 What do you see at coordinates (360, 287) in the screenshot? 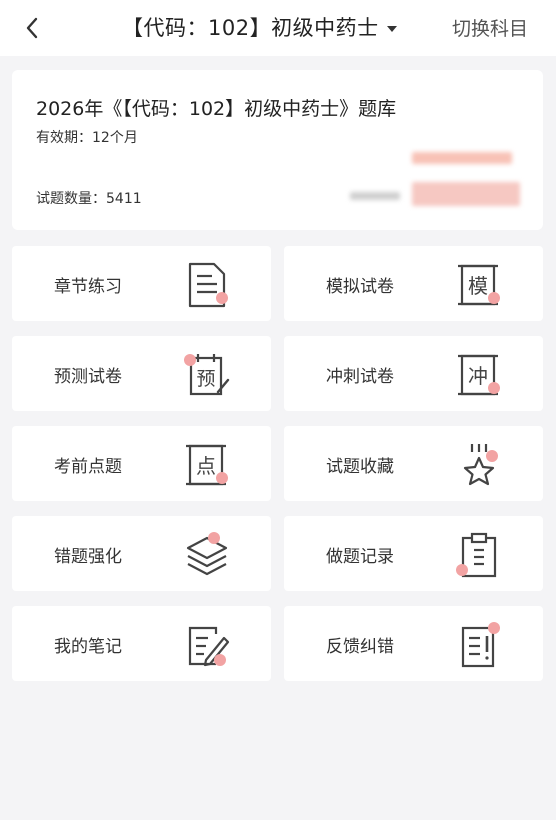
I see `menu-tile-label: 模拟试卷` at bounding box center [360, 287].